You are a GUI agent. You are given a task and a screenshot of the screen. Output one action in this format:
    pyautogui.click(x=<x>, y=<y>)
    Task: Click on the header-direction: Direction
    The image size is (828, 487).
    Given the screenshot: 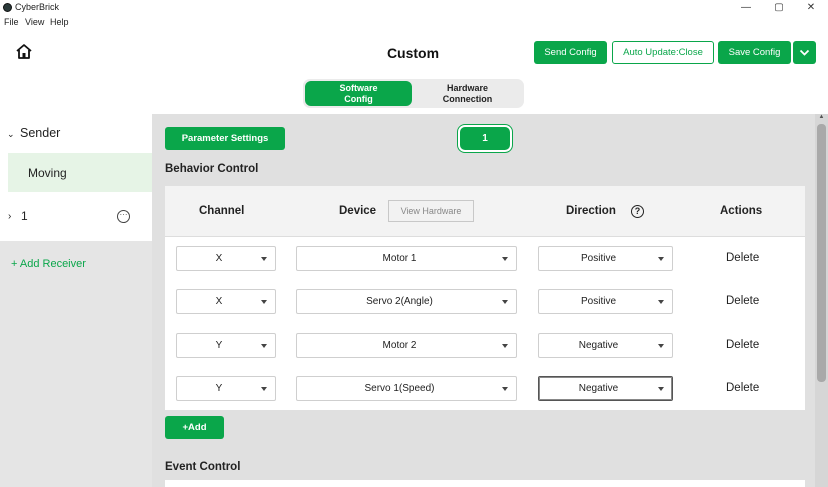 What is the action you would take?
    pyautogui.click(x=591, y=211)
    